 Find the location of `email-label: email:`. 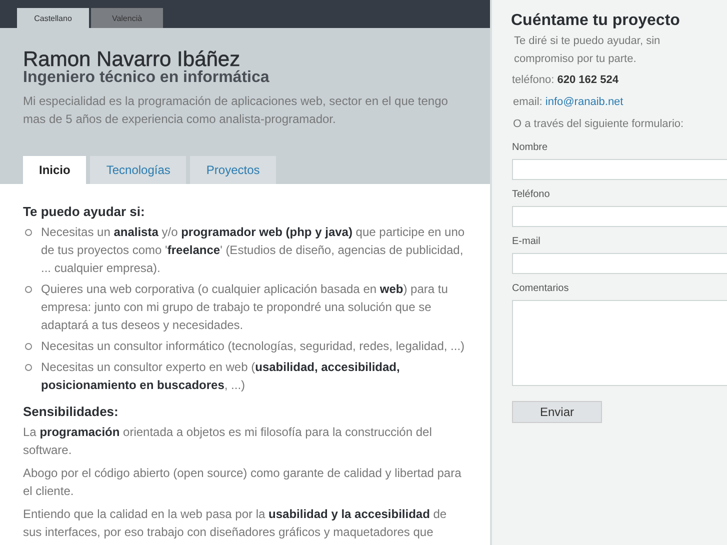

email-label: email: is located at coordinates (527, 102).